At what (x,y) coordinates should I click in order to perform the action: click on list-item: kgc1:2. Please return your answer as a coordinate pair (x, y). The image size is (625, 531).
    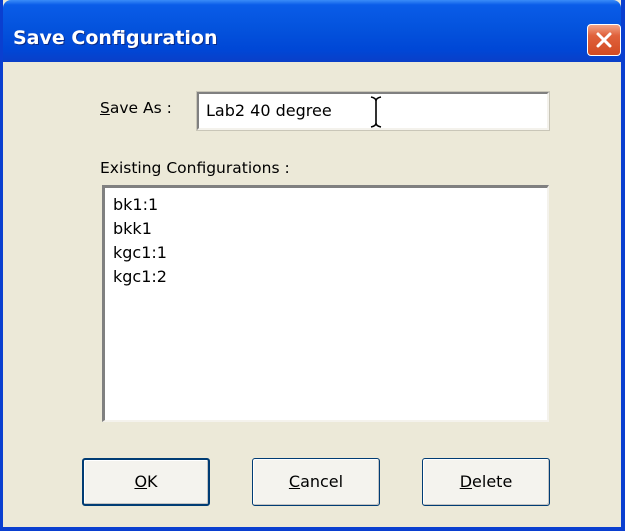
    Looking at the image, I should click on (140, 277).